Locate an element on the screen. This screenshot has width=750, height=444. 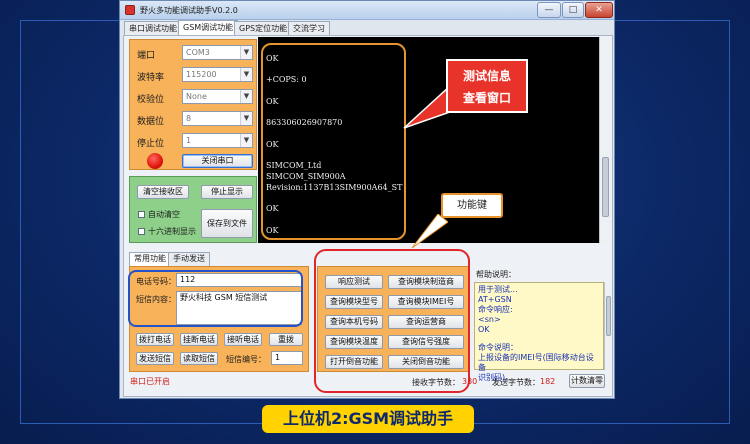
help-scrollbar is located at coordinates (608, 326).